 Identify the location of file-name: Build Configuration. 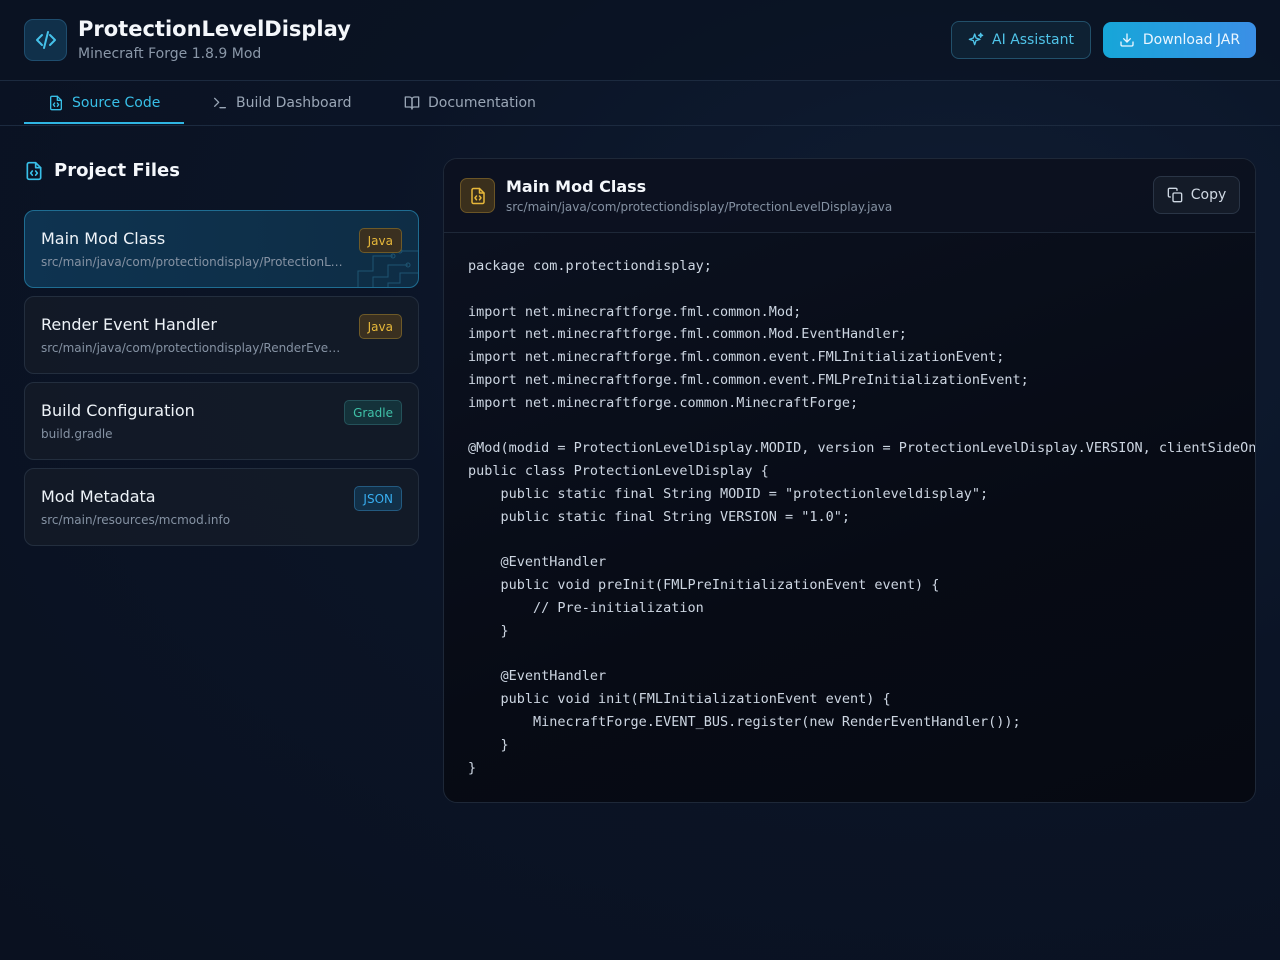
(118, 410).